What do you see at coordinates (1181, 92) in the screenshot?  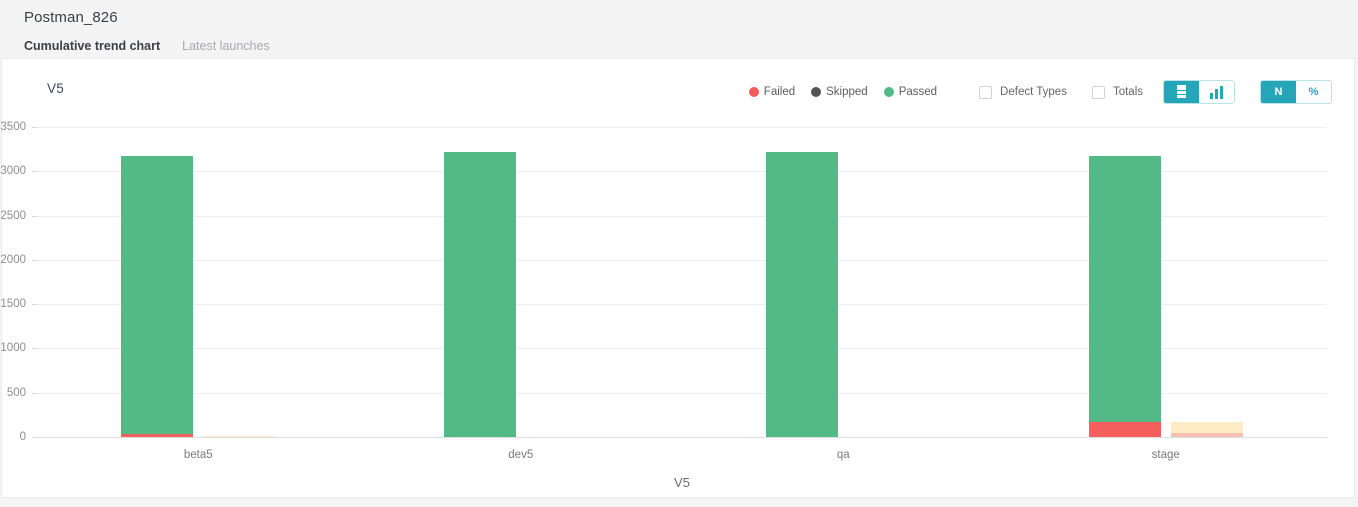 I see `stacked-bar-icon` at bounding box center [1181, 92].